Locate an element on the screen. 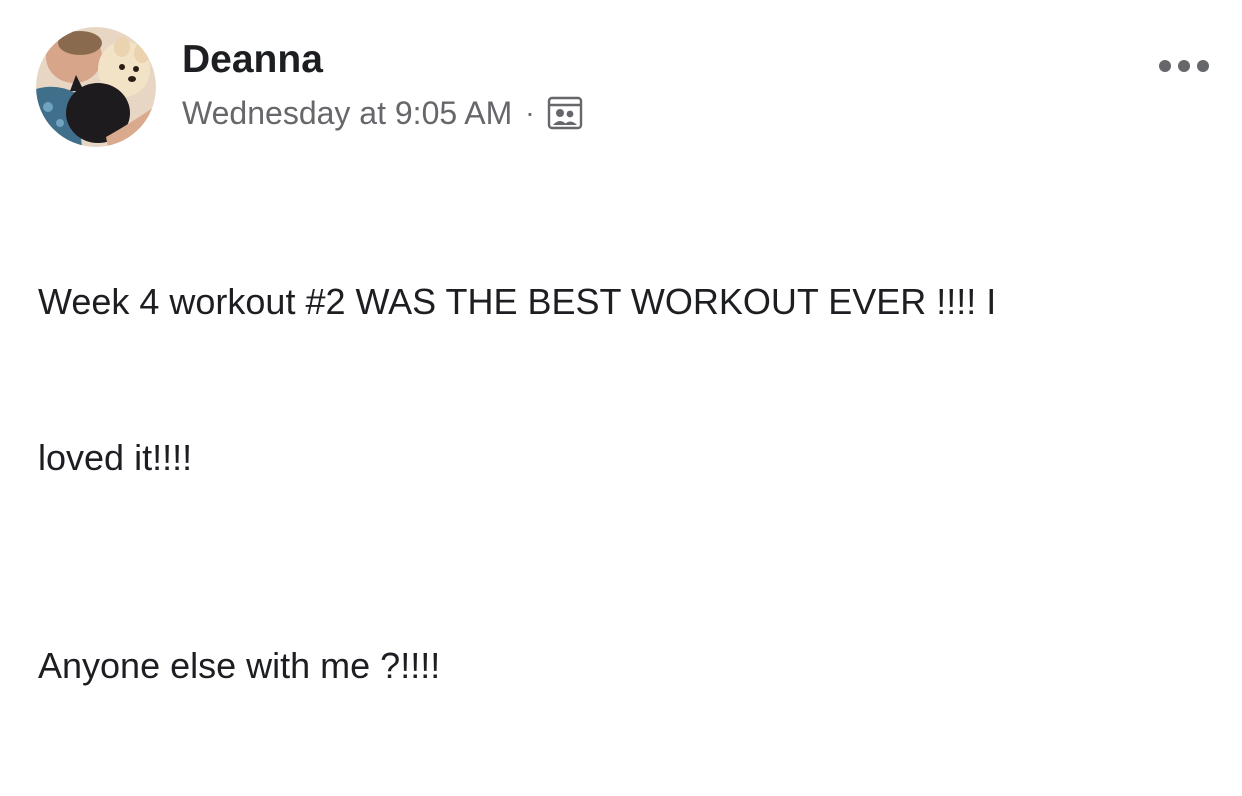  post-meta: Wednesday at 9:05 AM · is located at coordinates (382, 113).